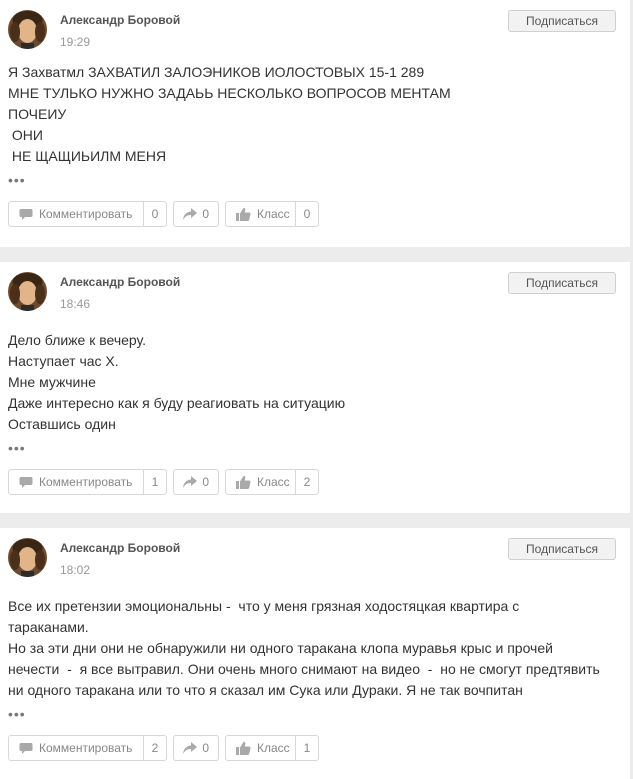 Image resolution: width=633 pixels, height=779 pixels. I want to click on post-actions: Комментировать 0 0 Класс 0, so click(315, 214).